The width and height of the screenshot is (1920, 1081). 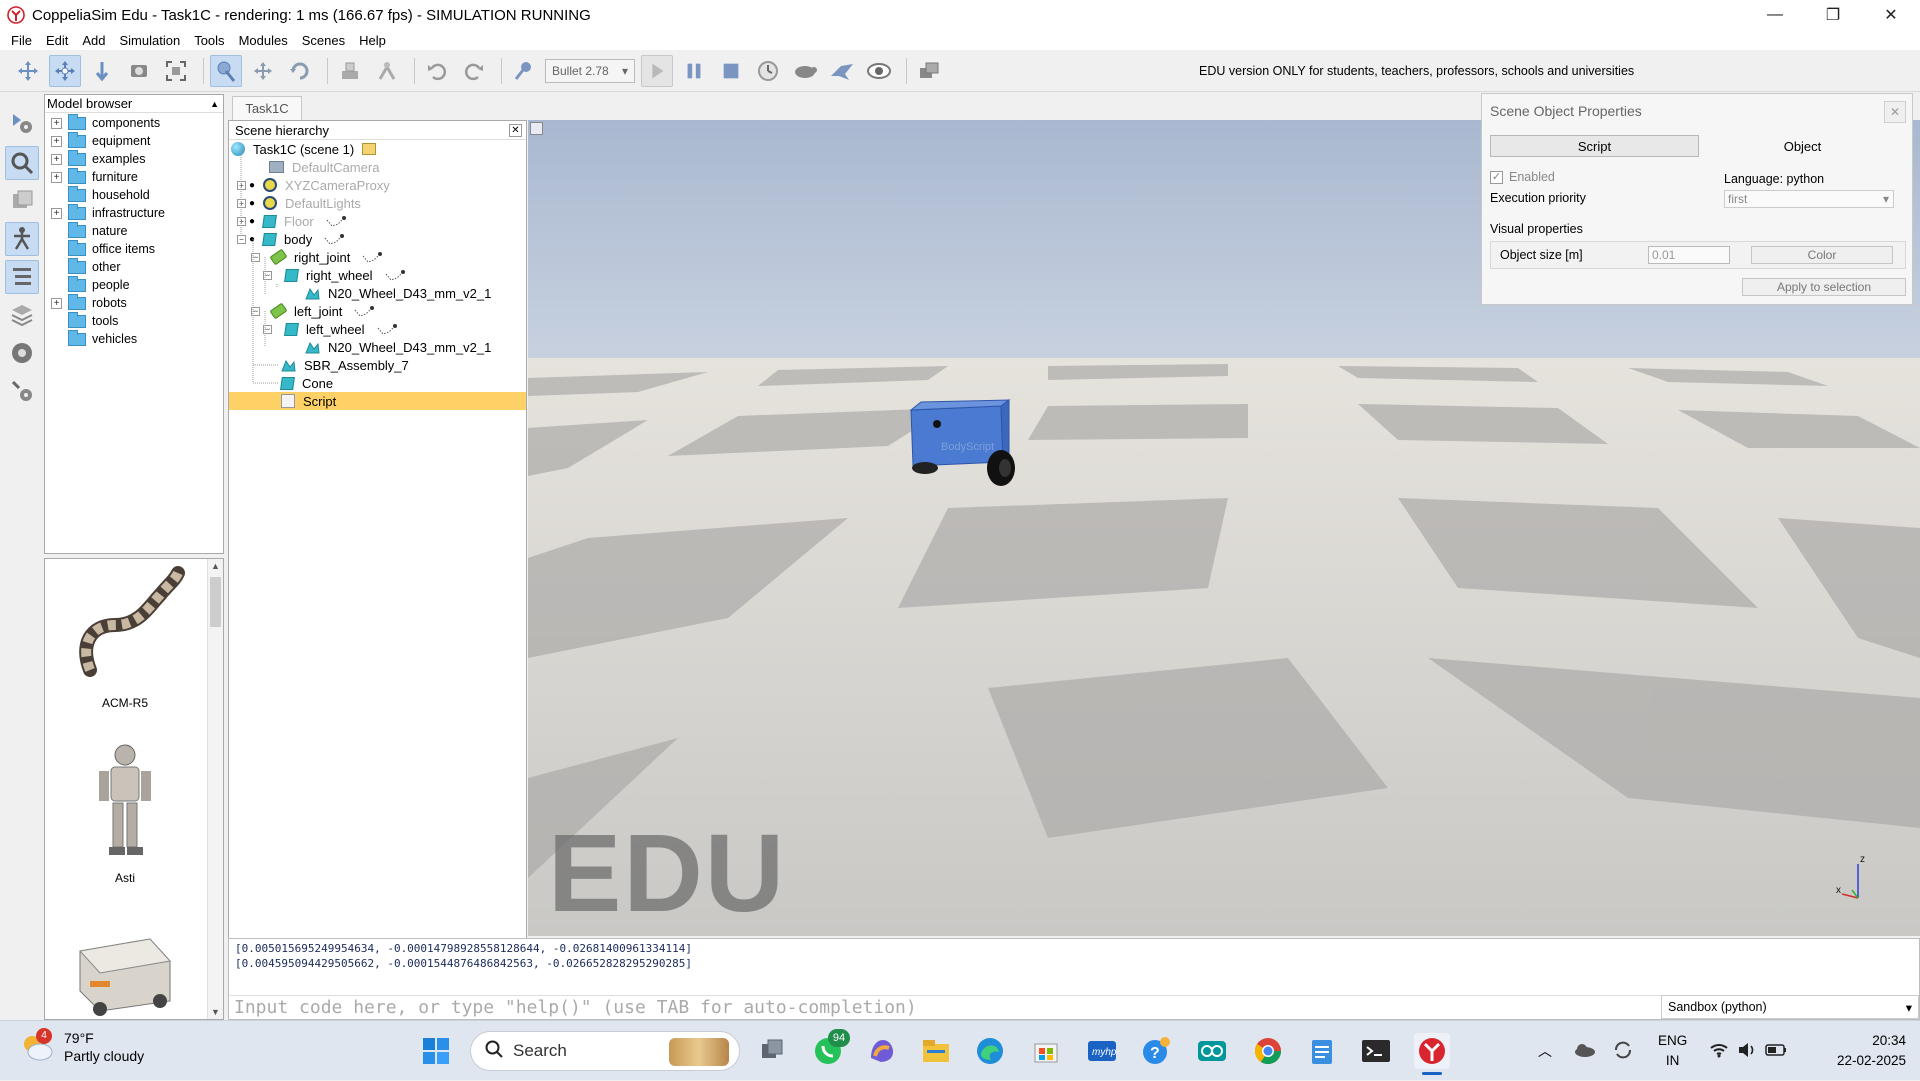 What do you see at coordinates (882, 1051) in the screenshot?
I see `copilot-icon` at bounding box center [882, 1051].